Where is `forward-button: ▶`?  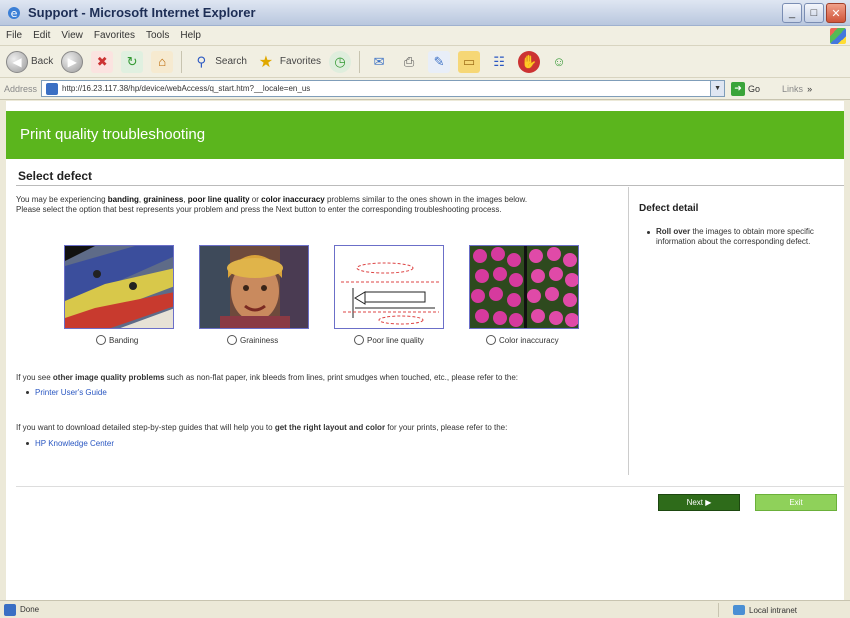
forward-button: ▶ is located at coordinates (72, 61).